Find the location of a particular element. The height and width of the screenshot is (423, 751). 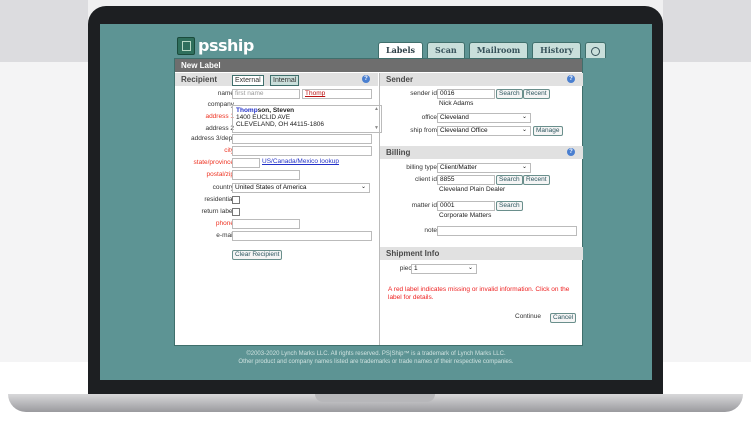

note-label: note is located at coordinates (430, 230).